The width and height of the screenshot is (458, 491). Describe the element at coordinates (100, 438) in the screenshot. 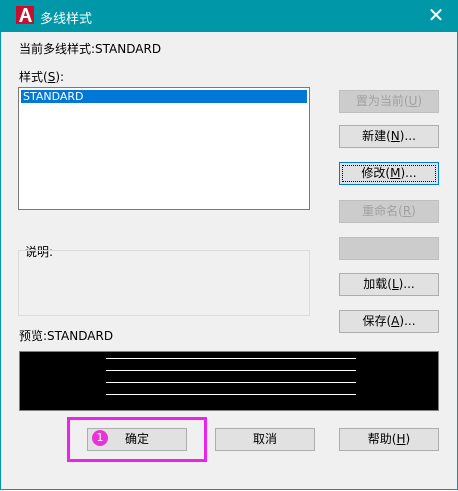

I see `step-badge: 1` at that location.